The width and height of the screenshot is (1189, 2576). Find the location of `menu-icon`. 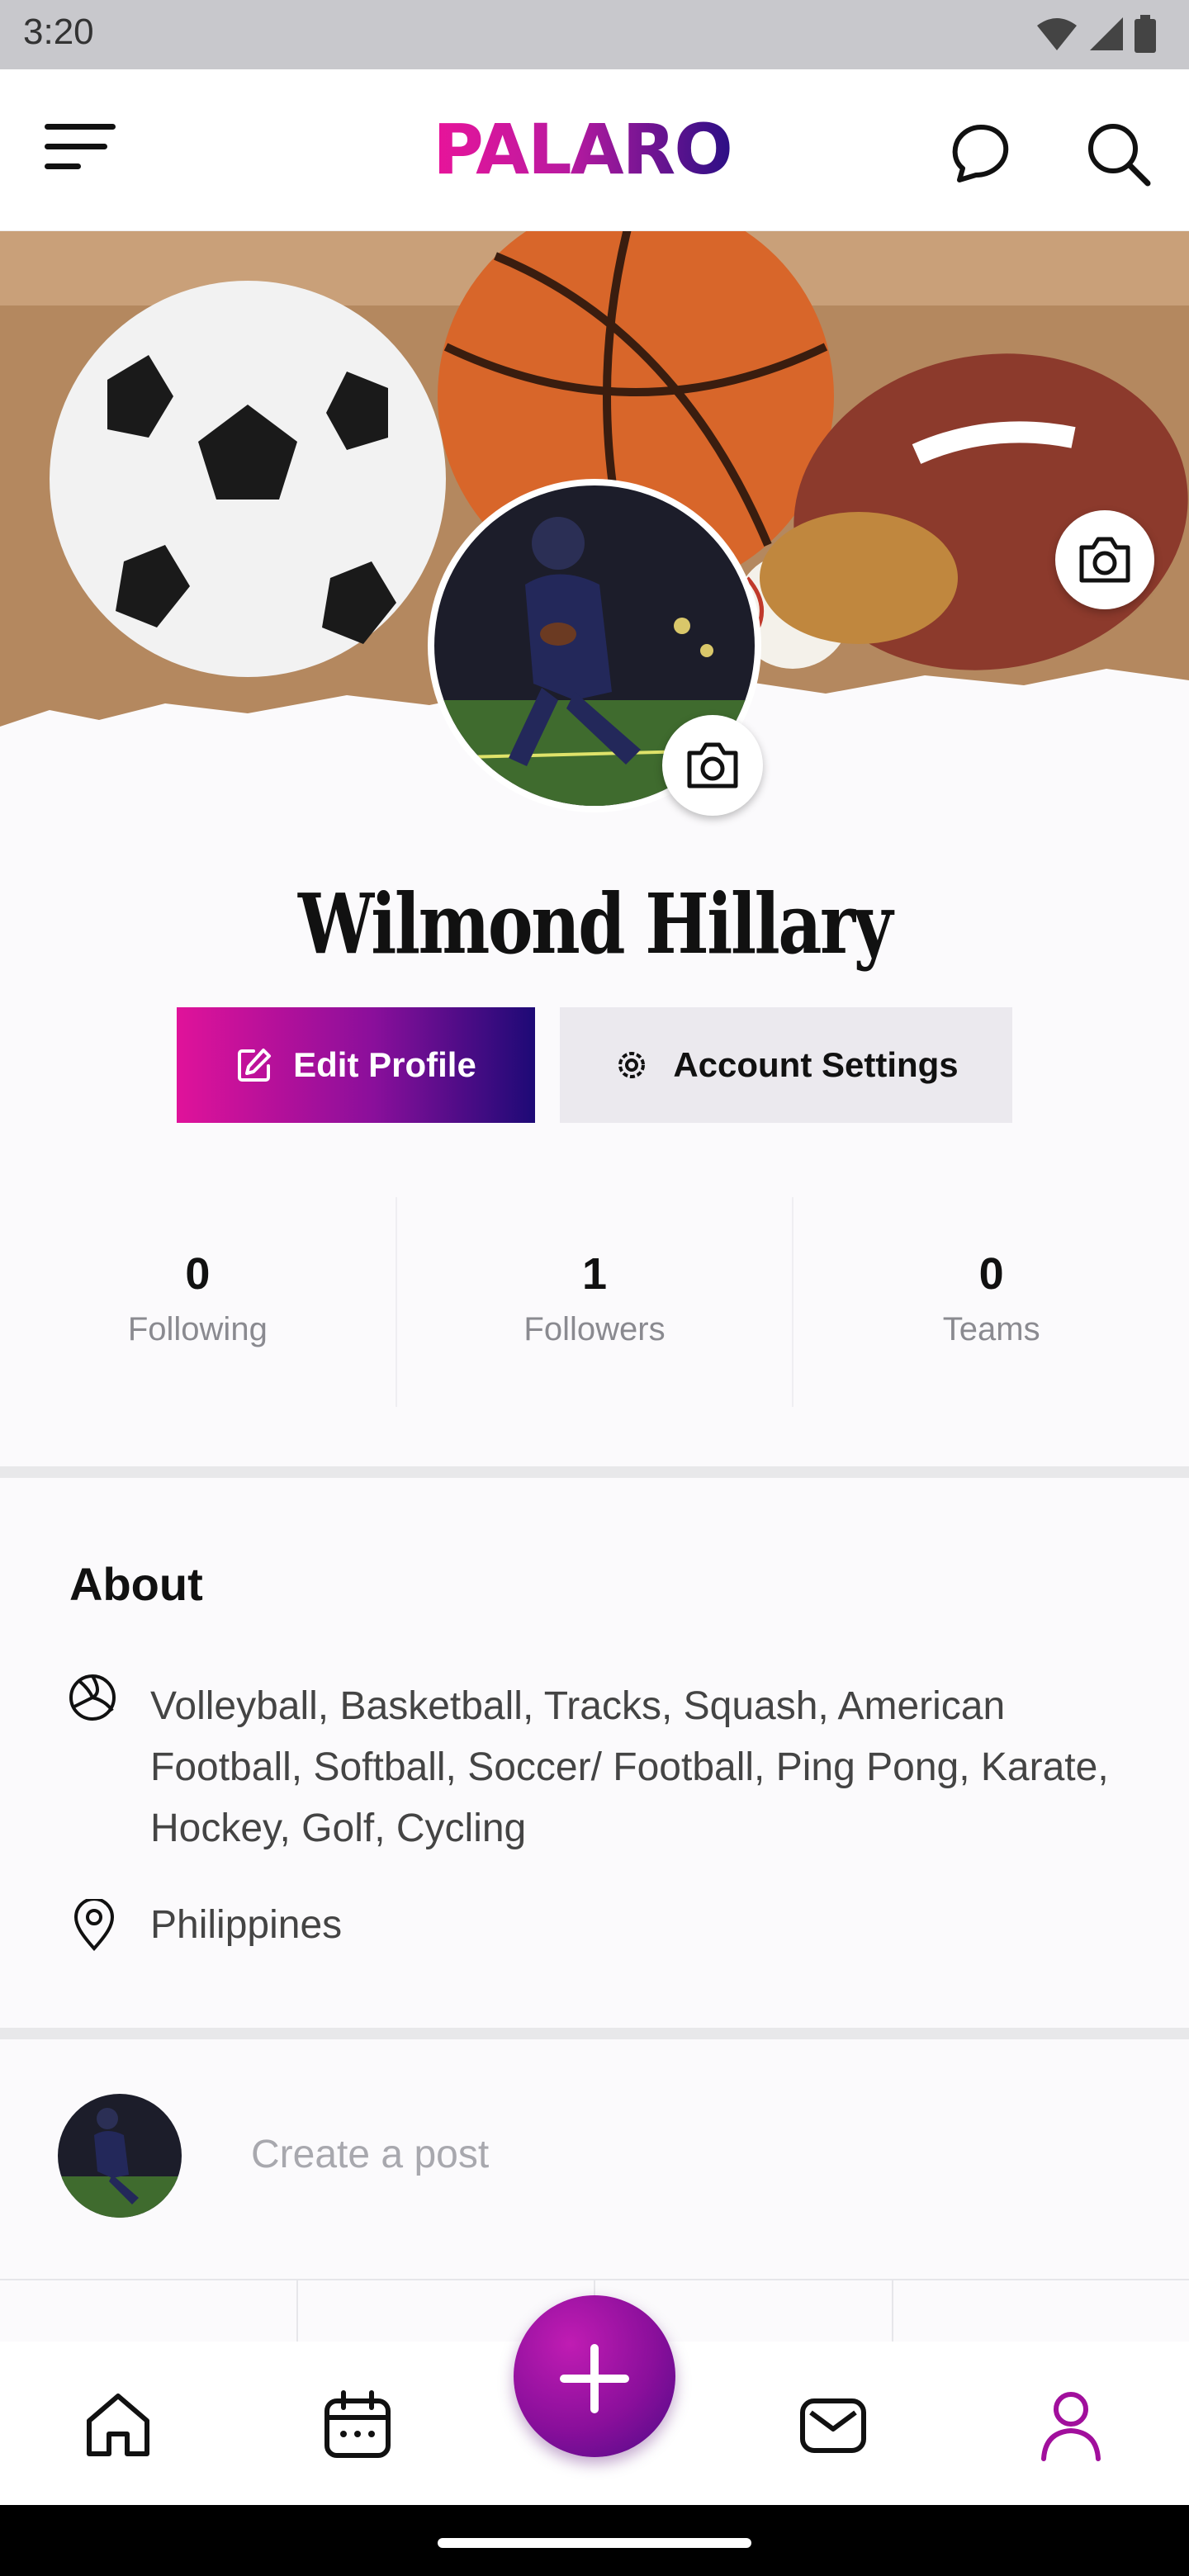

menu-icon is located at coordinates (82, 153).